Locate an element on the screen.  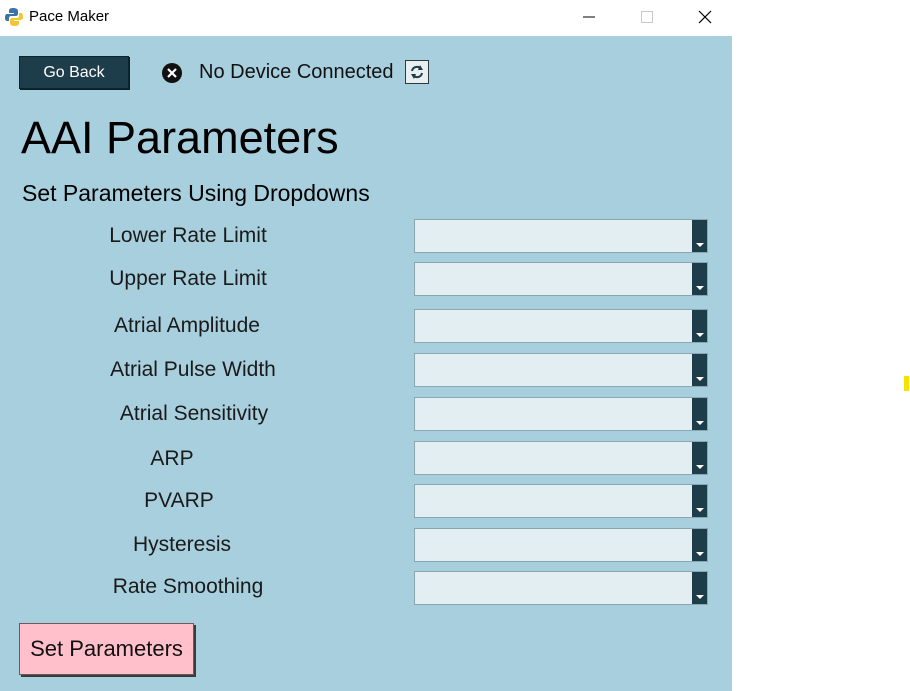
param-label-upper-rate-limit: Upper Rate Limit is located at coordinates (188, 278).